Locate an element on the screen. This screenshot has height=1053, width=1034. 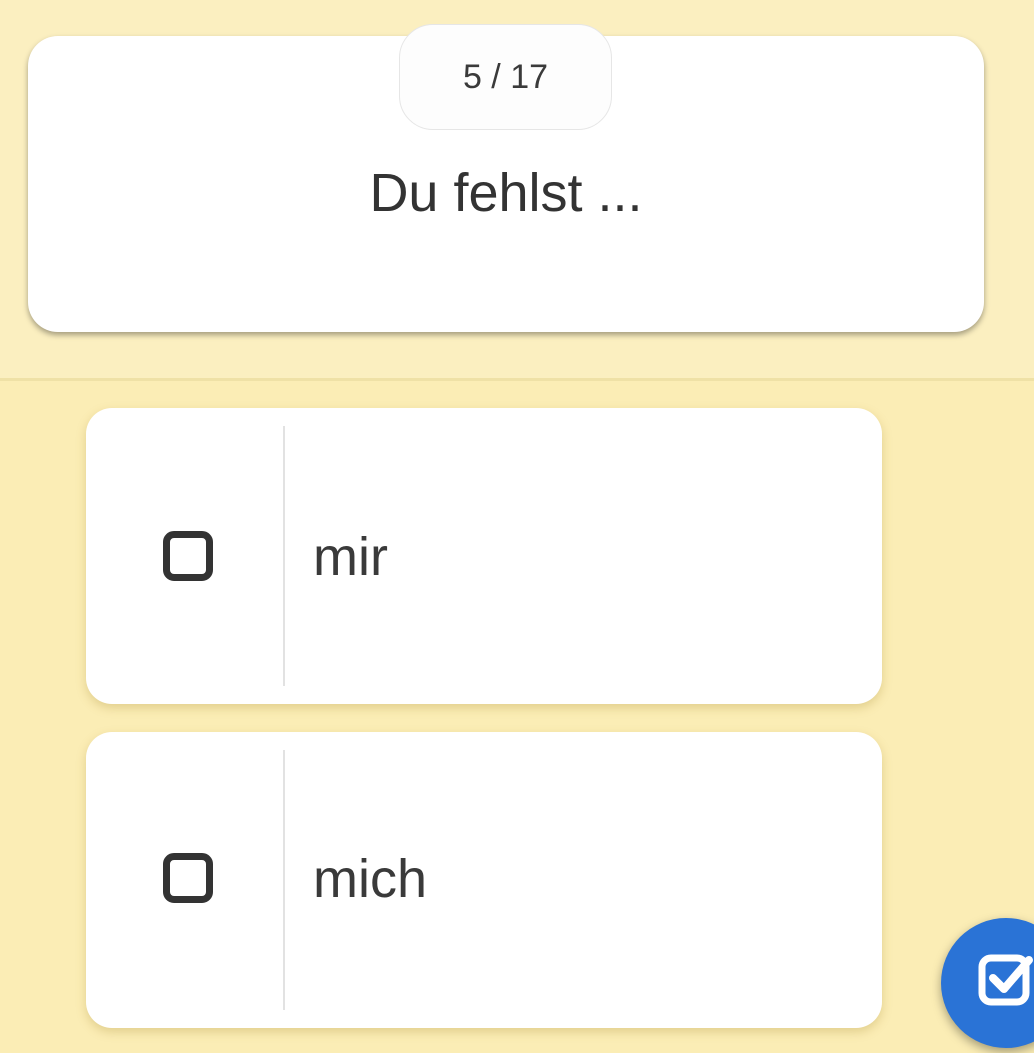
checkbox-checked-icon is located at coordinates (1005, 980).